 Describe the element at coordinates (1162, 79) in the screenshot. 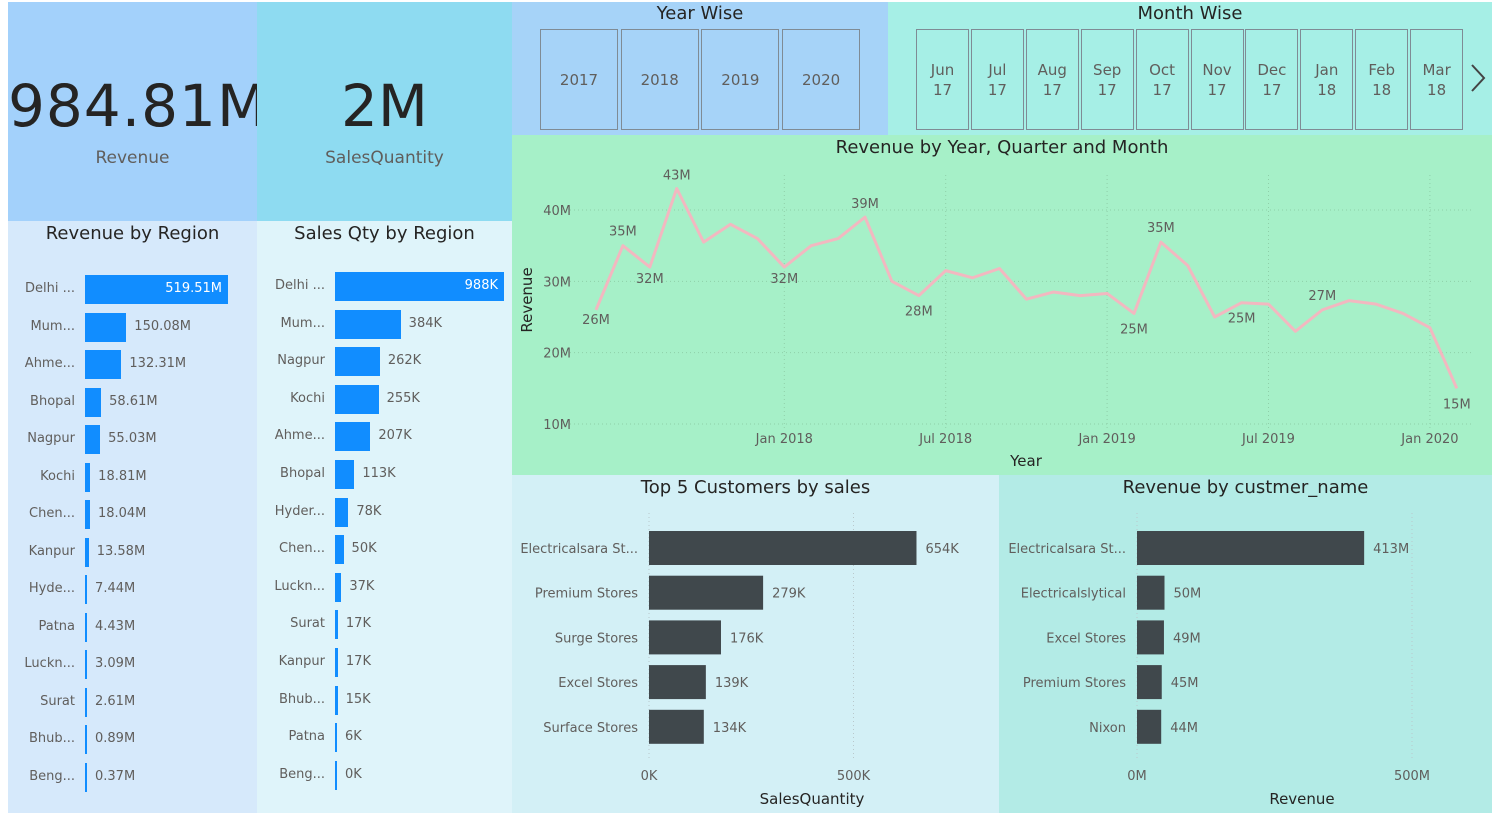

I see `month-option-oct-17: Oct 17` at that location.